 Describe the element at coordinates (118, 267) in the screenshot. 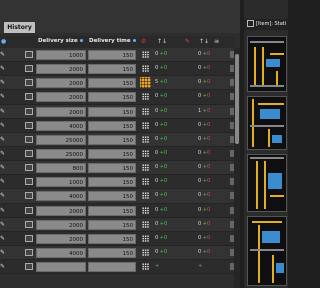

I see `table-row: ✎ + +` at that location.